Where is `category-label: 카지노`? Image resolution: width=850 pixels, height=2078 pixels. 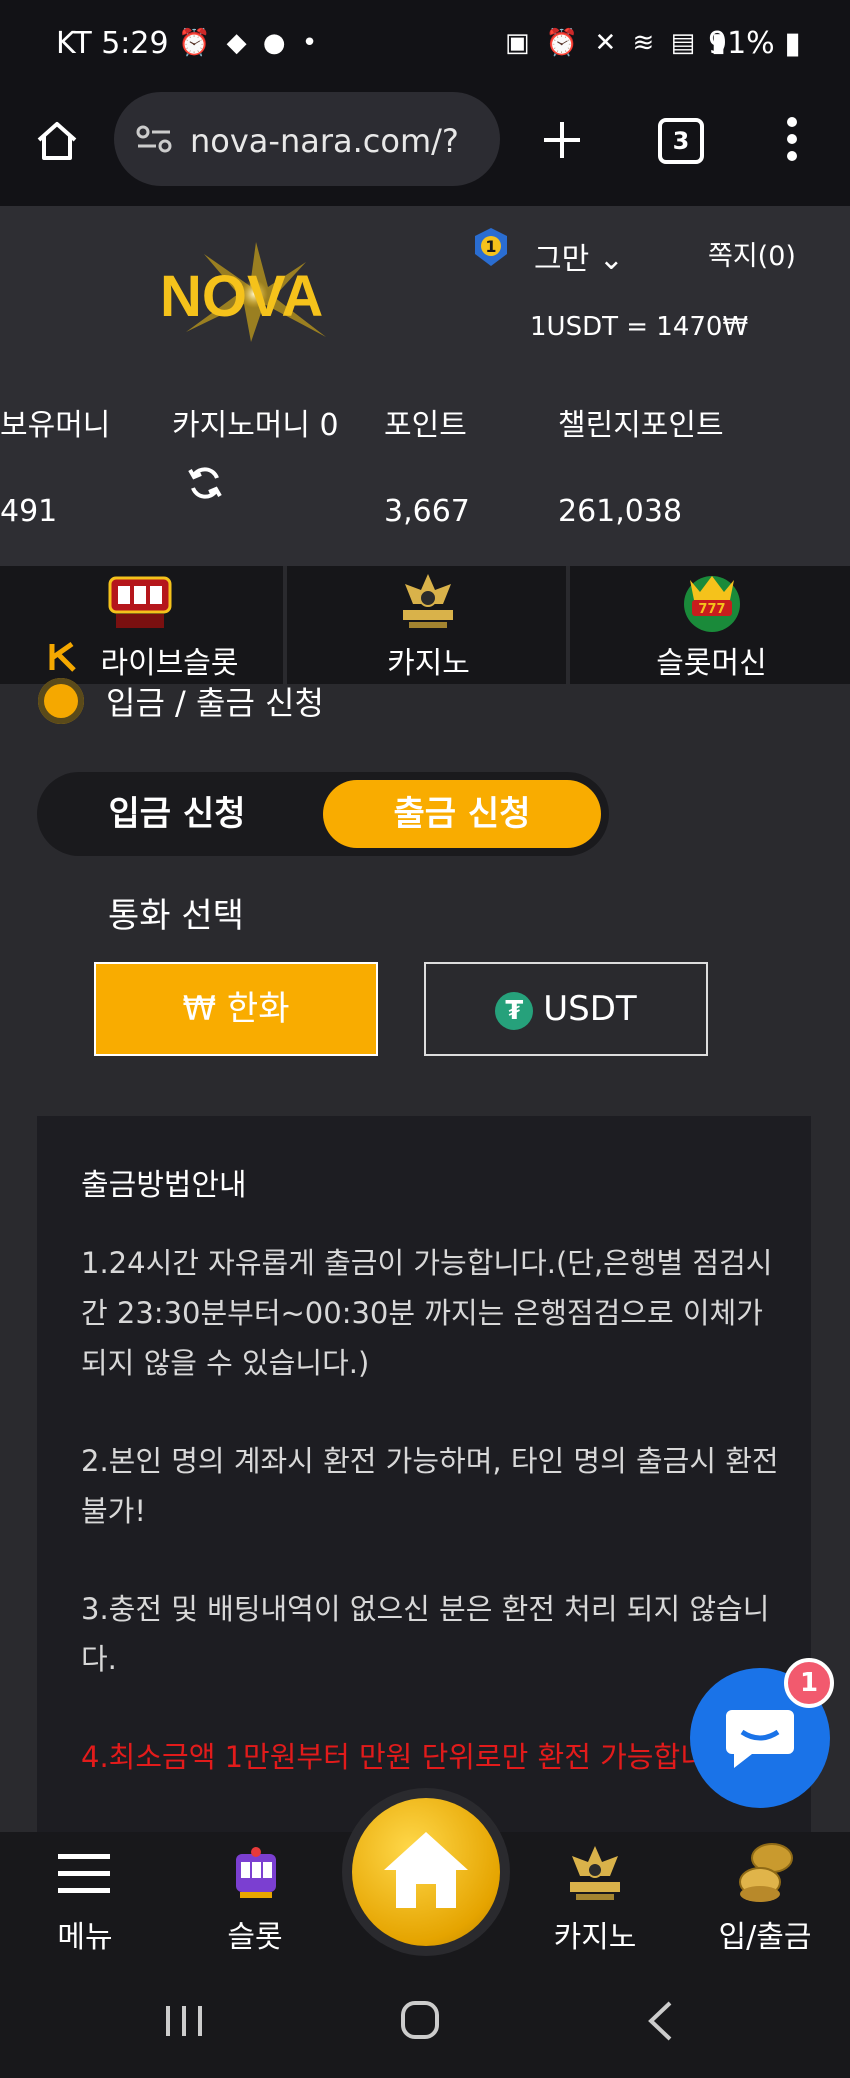 category-label: 카지노 is located at coordinates (428, 663).